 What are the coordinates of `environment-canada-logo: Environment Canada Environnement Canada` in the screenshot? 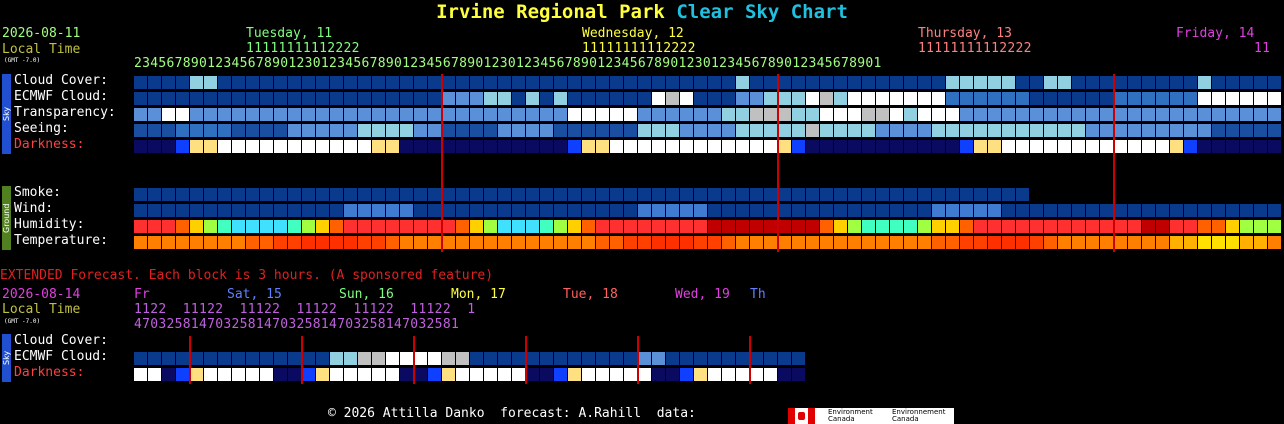 It's located at (871, 416).